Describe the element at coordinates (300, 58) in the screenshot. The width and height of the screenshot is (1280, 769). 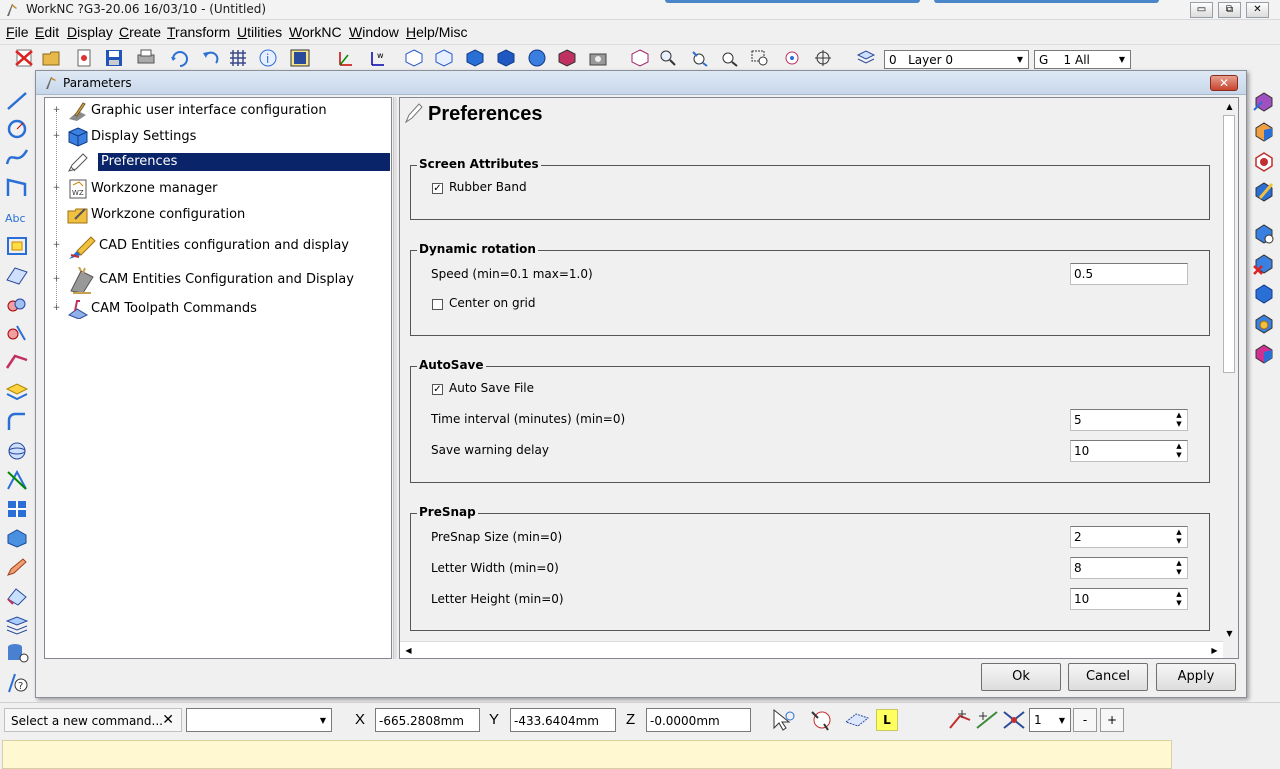
I see `parameters-icon` at that location.